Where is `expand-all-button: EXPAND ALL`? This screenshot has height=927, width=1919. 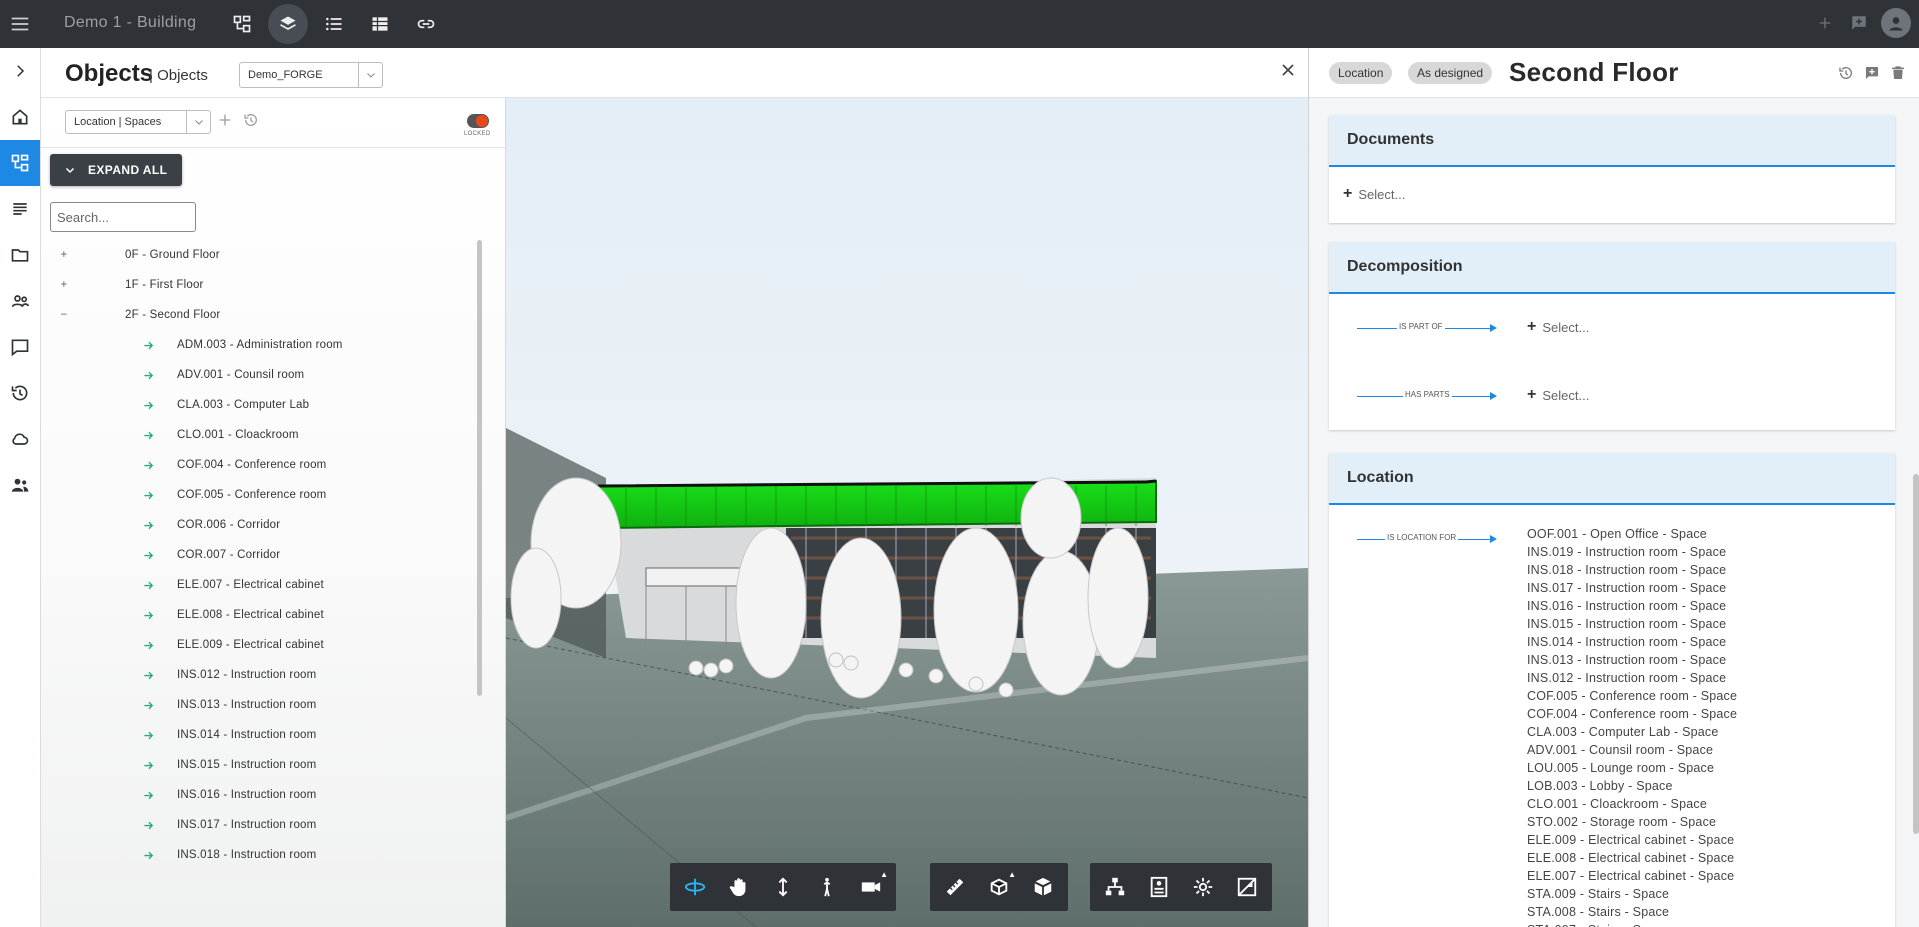
expand-all-button: EXPAND ALL is located at coordinates (116, 170).